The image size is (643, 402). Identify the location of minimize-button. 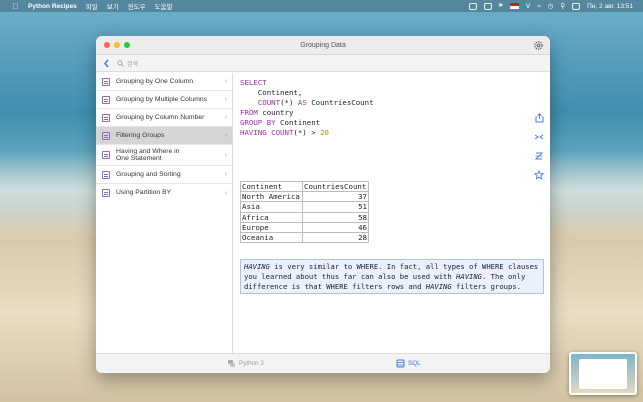
(117, 45).